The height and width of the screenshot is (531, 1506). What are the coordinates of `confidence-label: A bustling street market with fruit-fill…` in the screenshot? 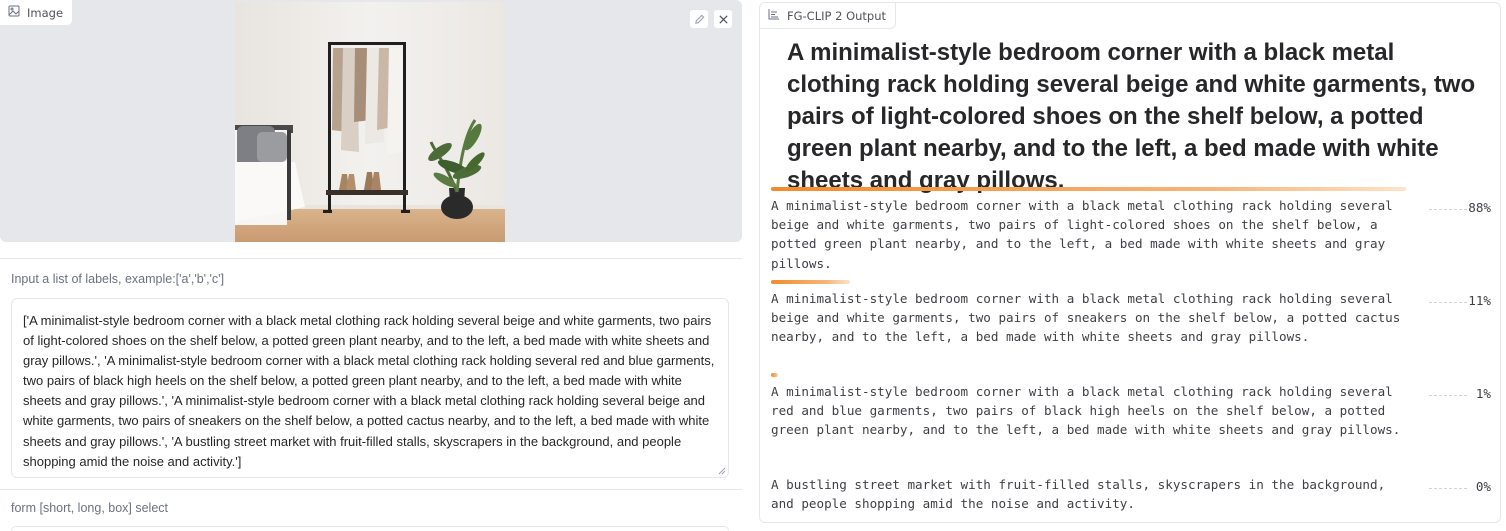 It's located at (1078, 494).